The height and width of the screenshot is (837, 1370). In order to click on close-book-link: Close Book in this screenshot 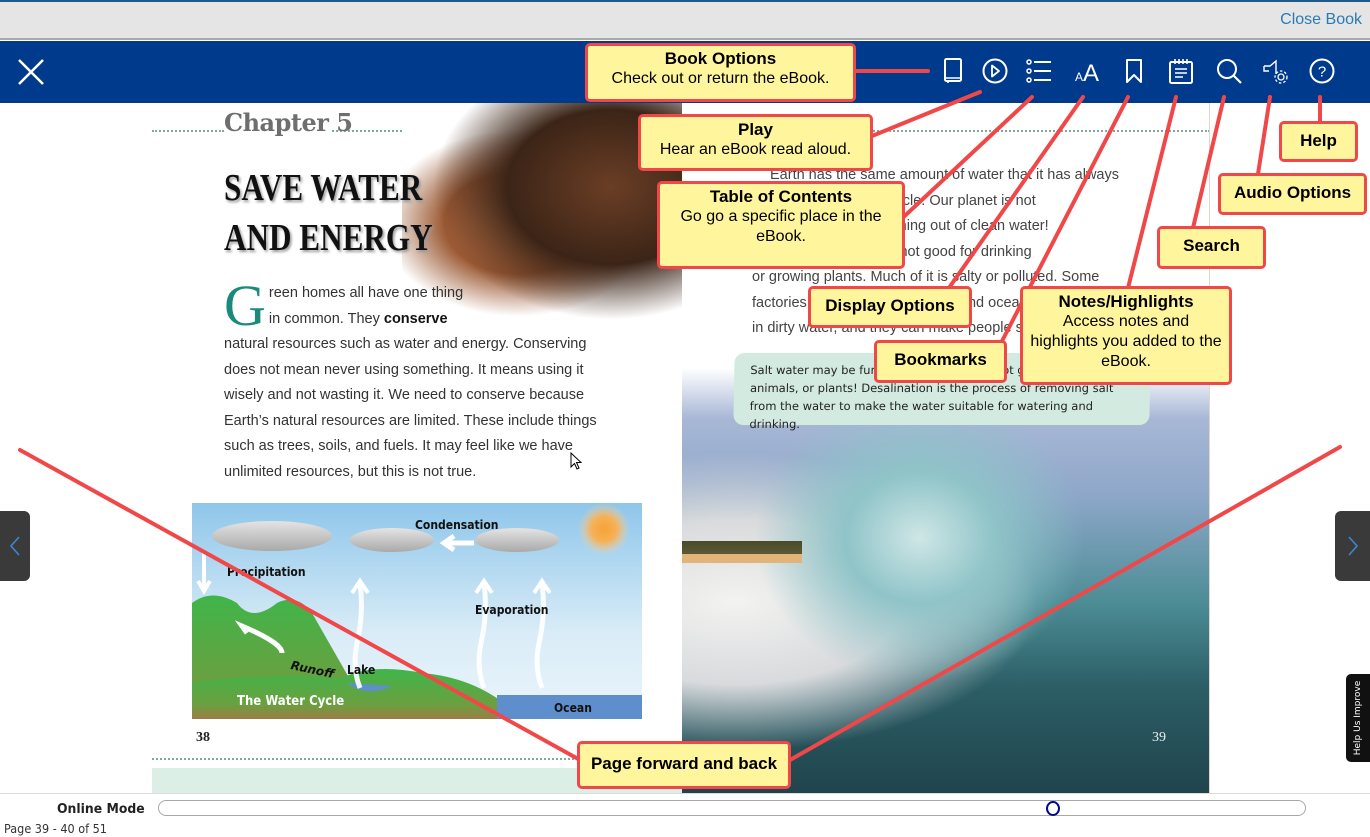, I will do `click(1321, 20)`.